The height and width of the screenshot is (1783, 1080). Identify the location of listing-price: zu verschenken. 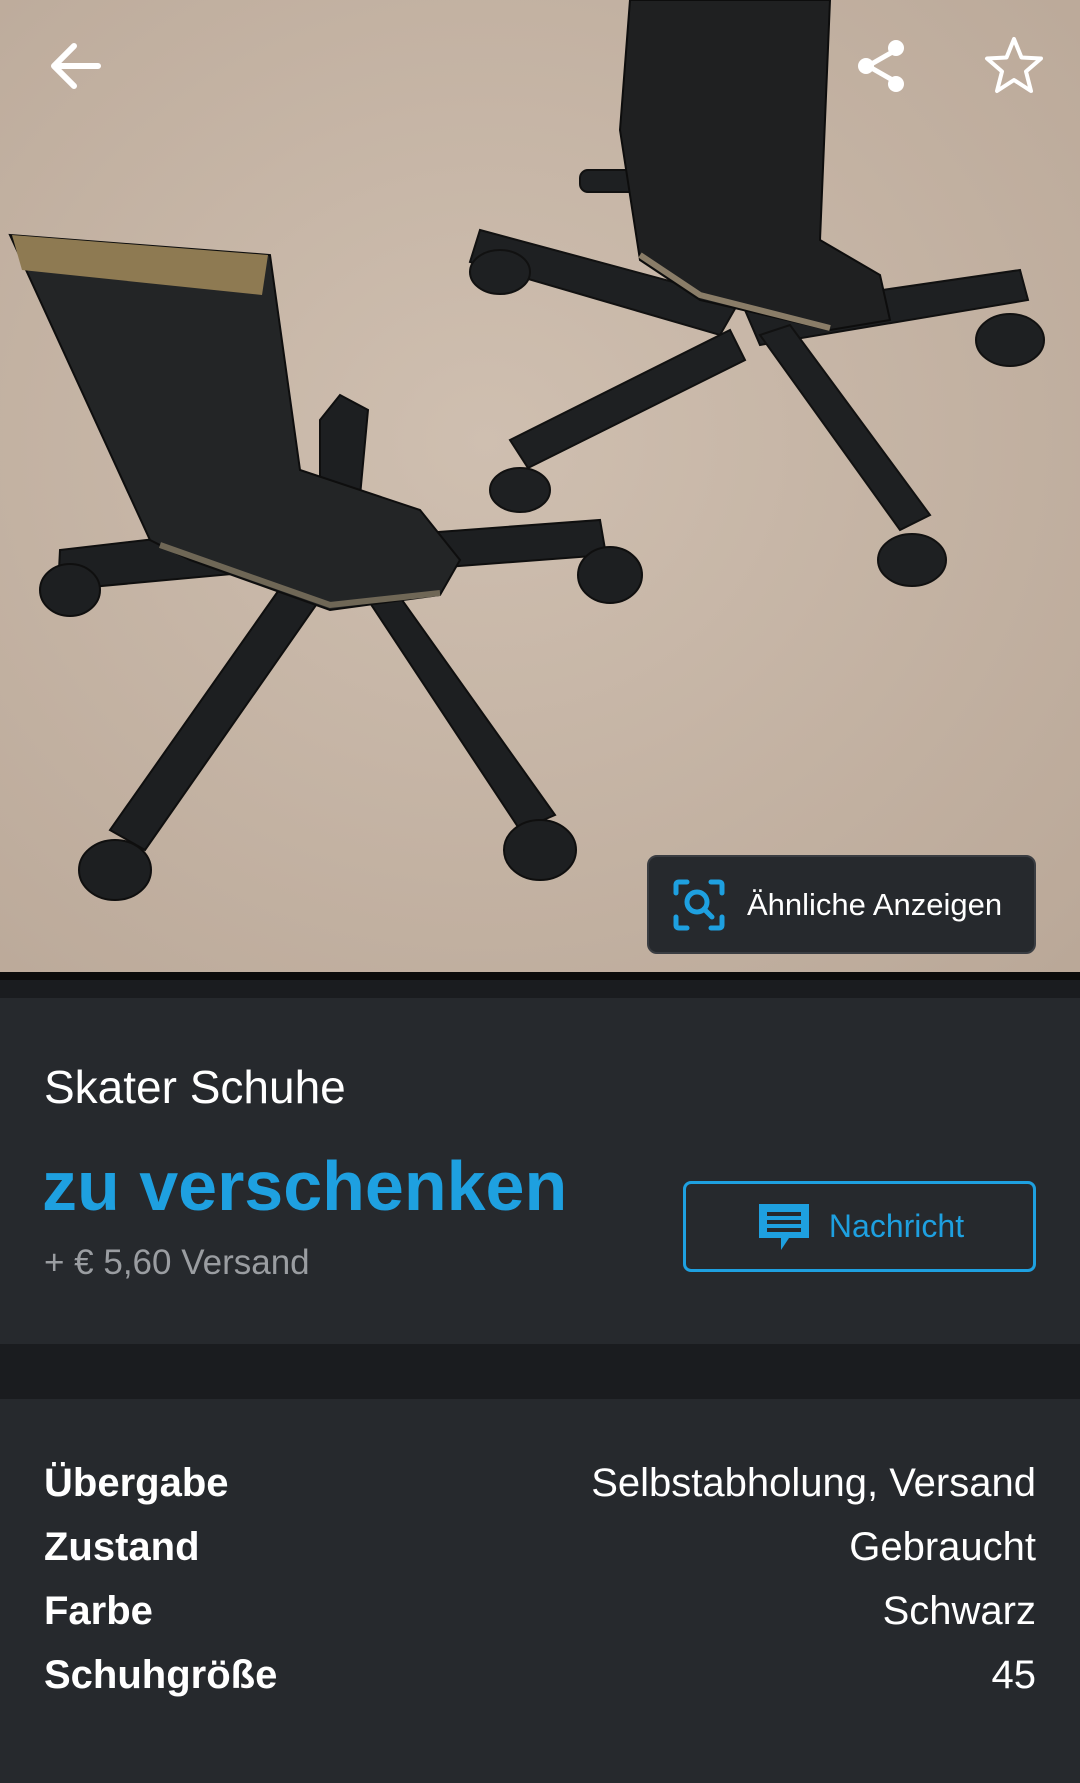
(305, 1186).